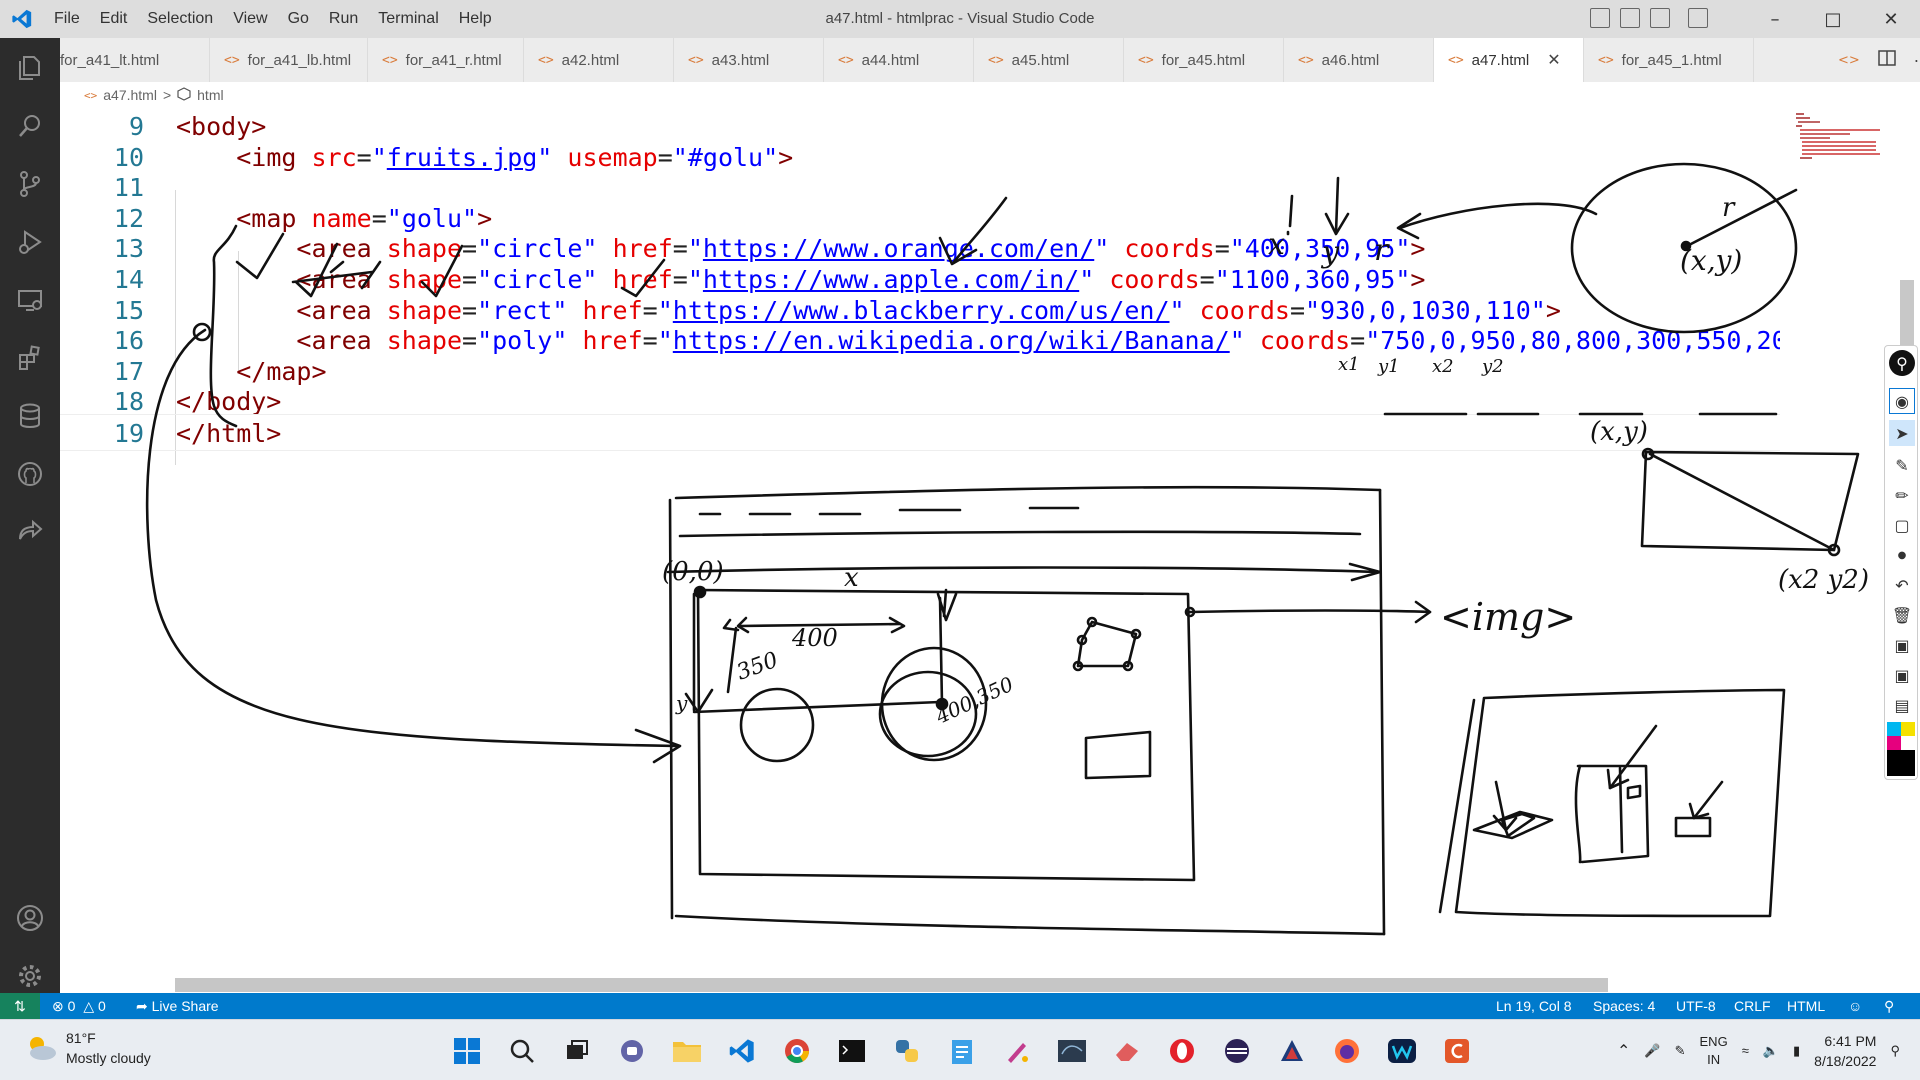 This screenshot has width=1920, height=1080. Describe the element at coordinates (577, 1051) in the screenshot. I see `task-view-icon` at that location.